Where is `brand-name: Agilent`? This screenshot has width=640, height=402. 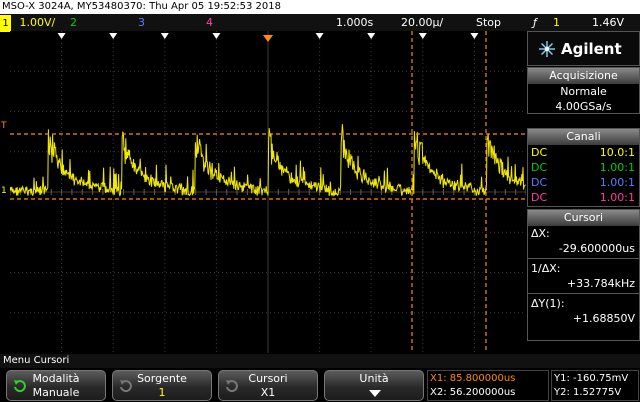
brand-name: Agilent is located at coordinates (591, 49).